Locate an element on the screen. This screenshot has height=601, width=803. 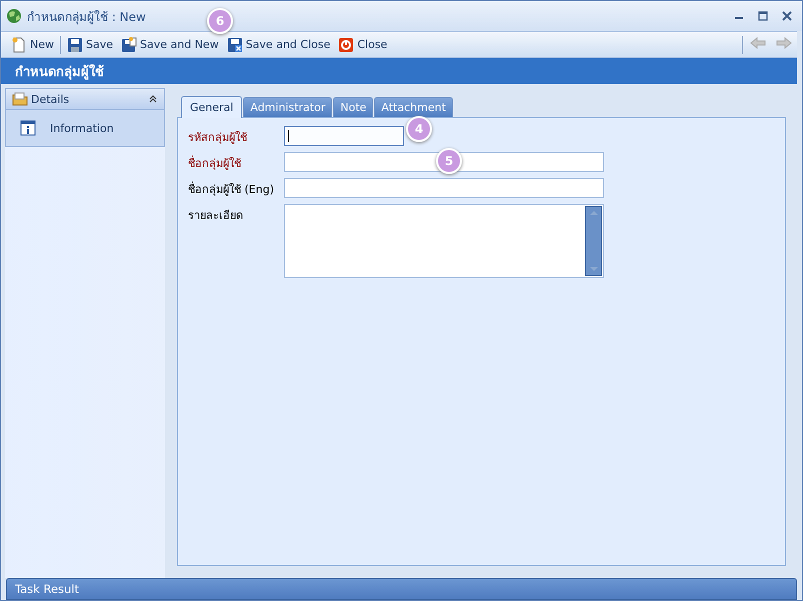
close-icon is located at coordinates (787, 16).